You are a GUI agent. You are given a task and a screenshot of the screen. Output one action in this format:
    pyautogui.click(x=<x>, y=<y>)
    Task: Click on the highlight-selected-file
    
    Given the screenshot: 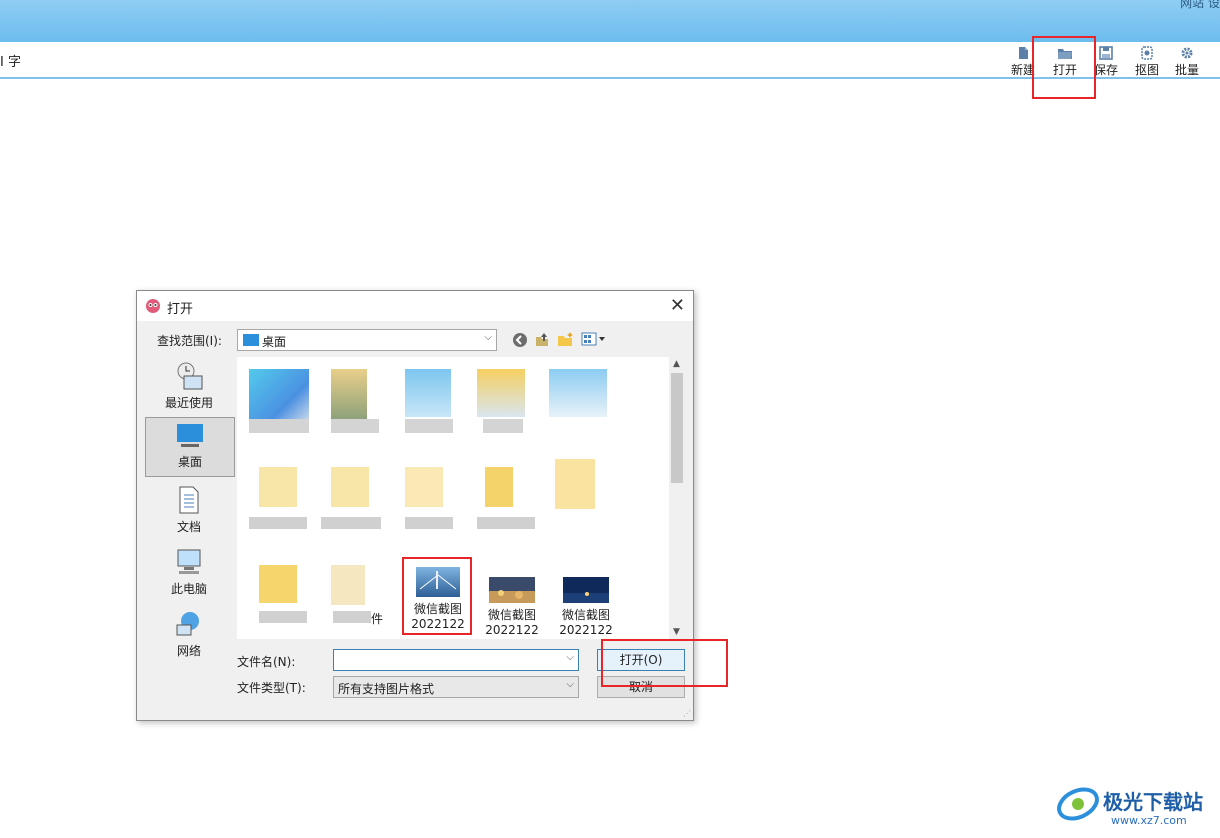 What is the action you would take?
    pyautogui.click(x=437, y=596)
    